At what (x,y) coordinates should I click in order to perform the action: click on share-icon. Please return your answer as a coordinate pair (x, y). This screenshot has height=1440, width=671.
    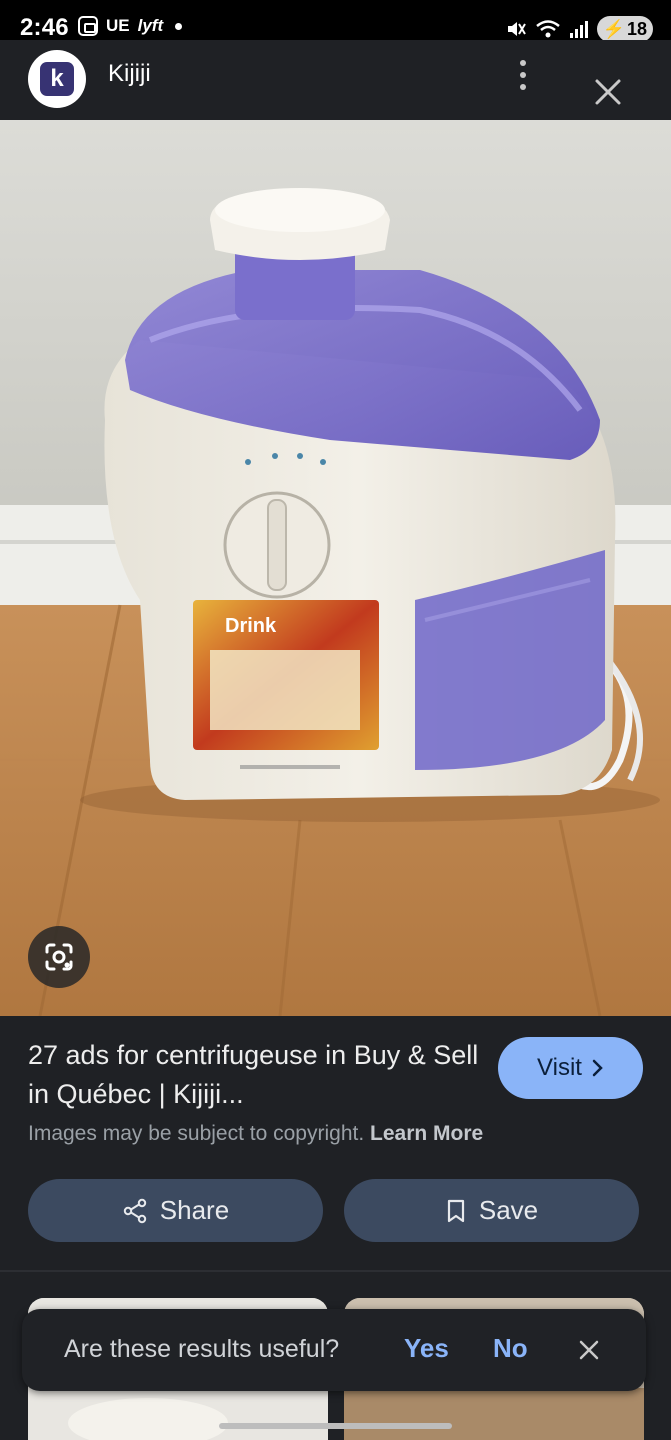
    Looking at the image, I should click on (134, 1210).